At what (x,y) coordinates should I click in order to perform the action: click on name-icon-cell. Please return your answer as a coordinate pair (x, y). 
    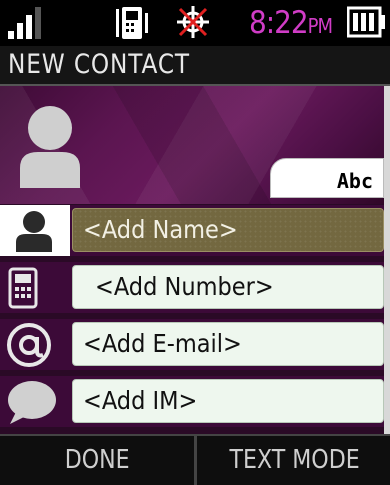
    Looking at the image, I should click on (35, 230).